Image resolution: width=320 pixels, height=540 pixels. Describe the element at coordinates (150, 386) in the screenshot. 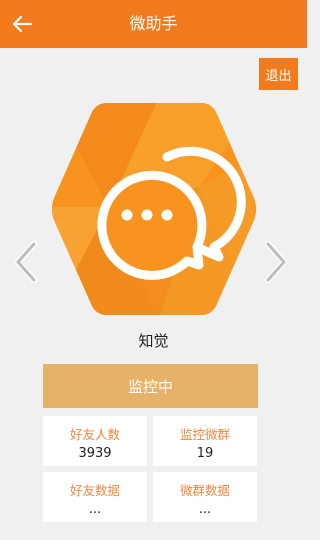

I see `monitoring-status-button: 监控中` at that location.